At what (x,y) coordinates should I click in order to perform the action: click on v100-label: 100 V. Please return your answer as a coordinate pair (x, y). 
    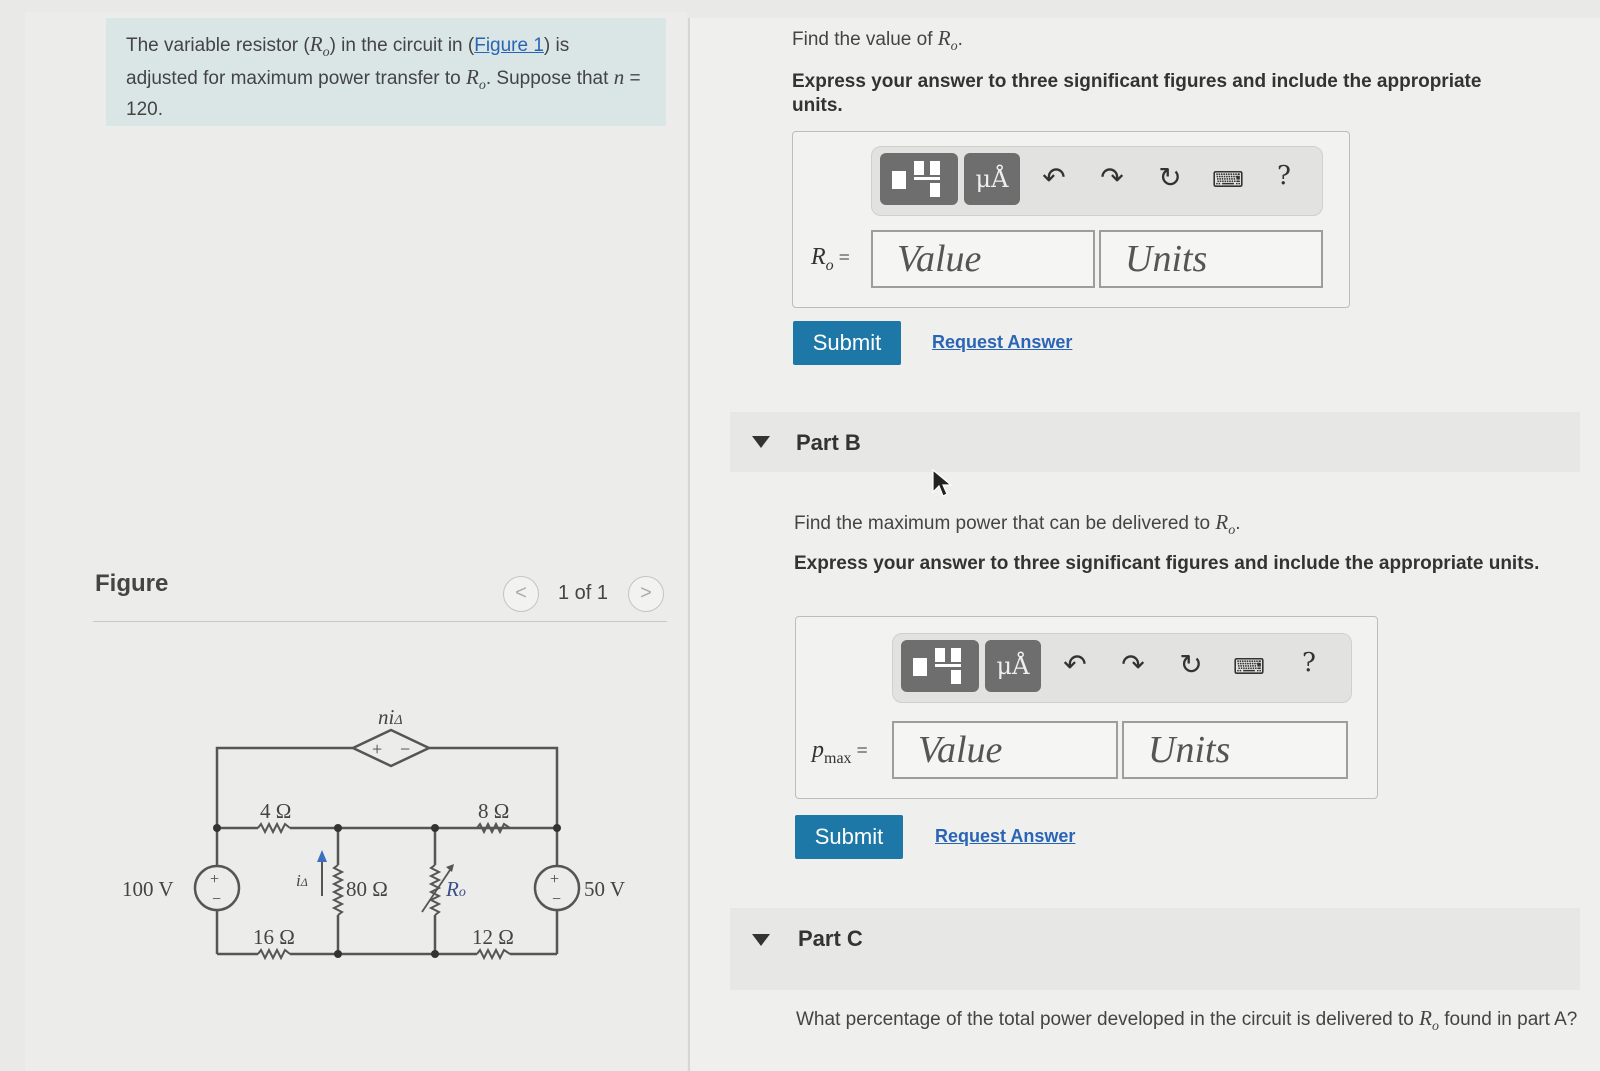
    Looking at the image, I should click on (148, 889).